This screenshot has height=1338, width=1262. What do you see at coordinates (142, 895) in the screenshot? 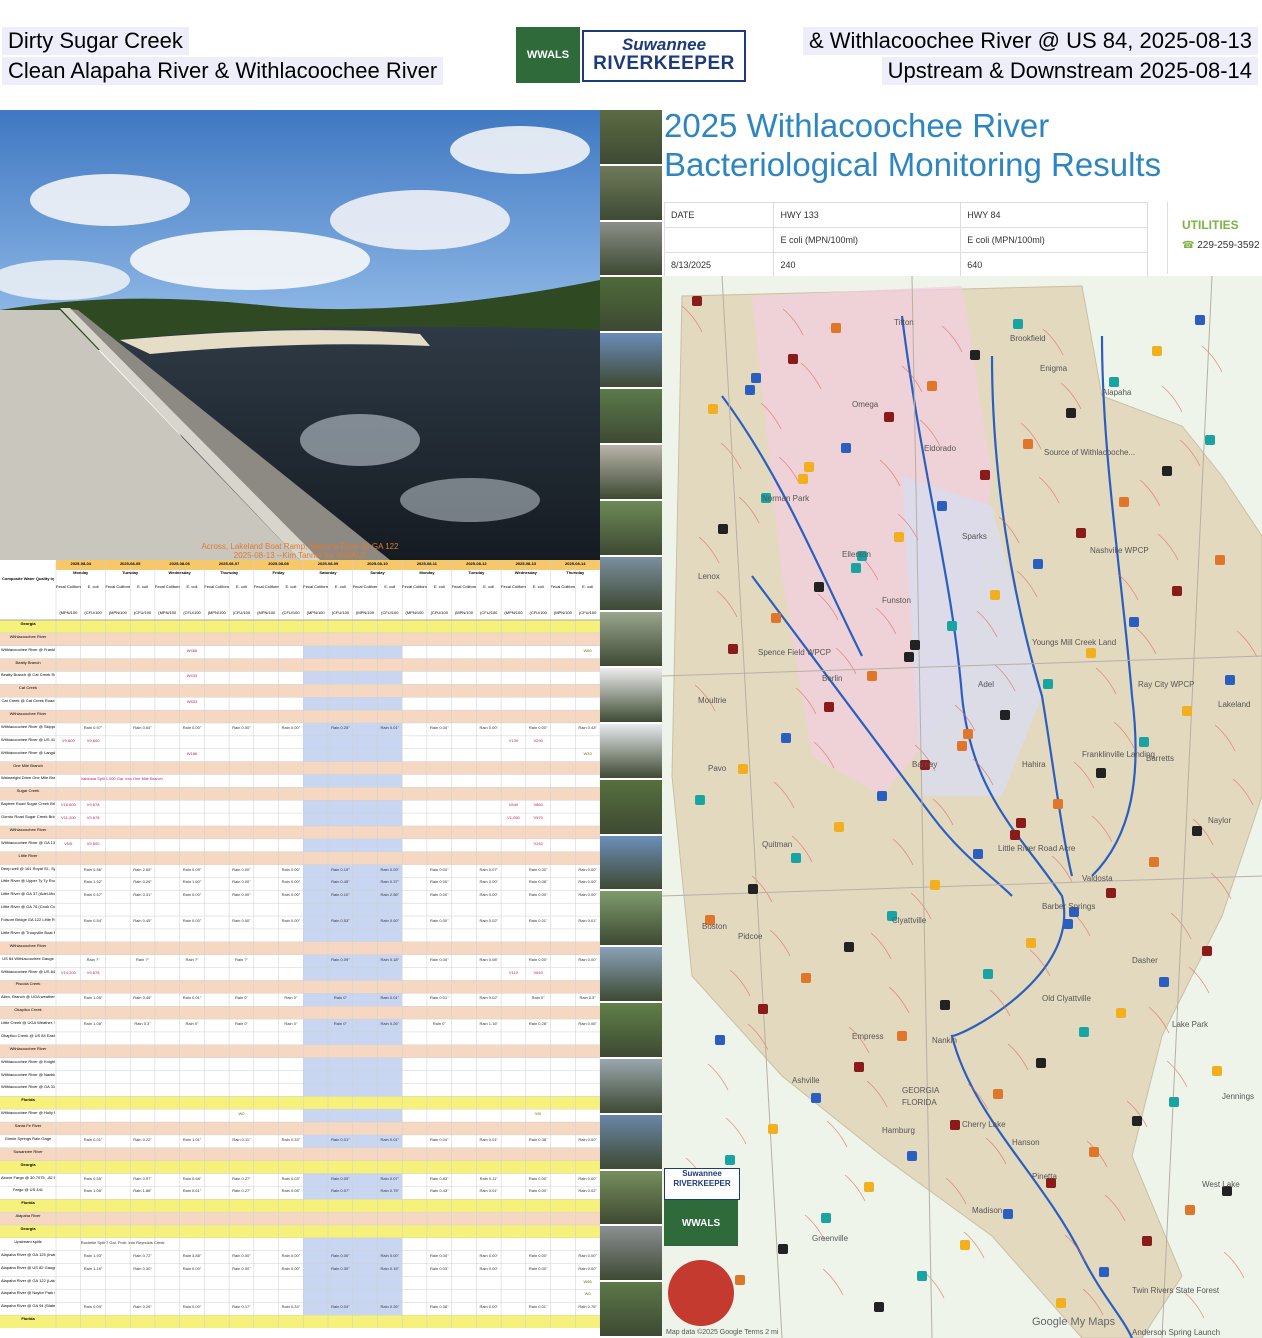
I see `sheet-cell-text: Rain 0.31"` at bounding box center [142, 895].